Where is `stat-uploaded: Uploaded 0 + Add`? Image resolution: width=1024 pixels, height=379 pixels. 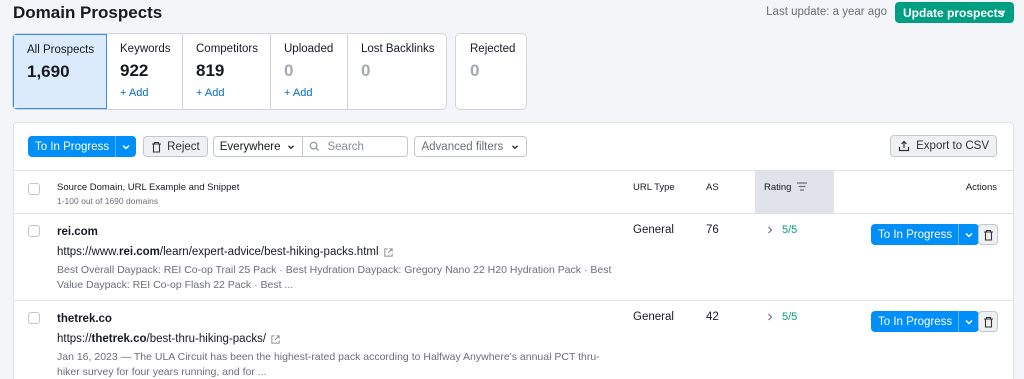 stat-uploaded: Uploaded 0 + Add is located at coordinates (309, 71).